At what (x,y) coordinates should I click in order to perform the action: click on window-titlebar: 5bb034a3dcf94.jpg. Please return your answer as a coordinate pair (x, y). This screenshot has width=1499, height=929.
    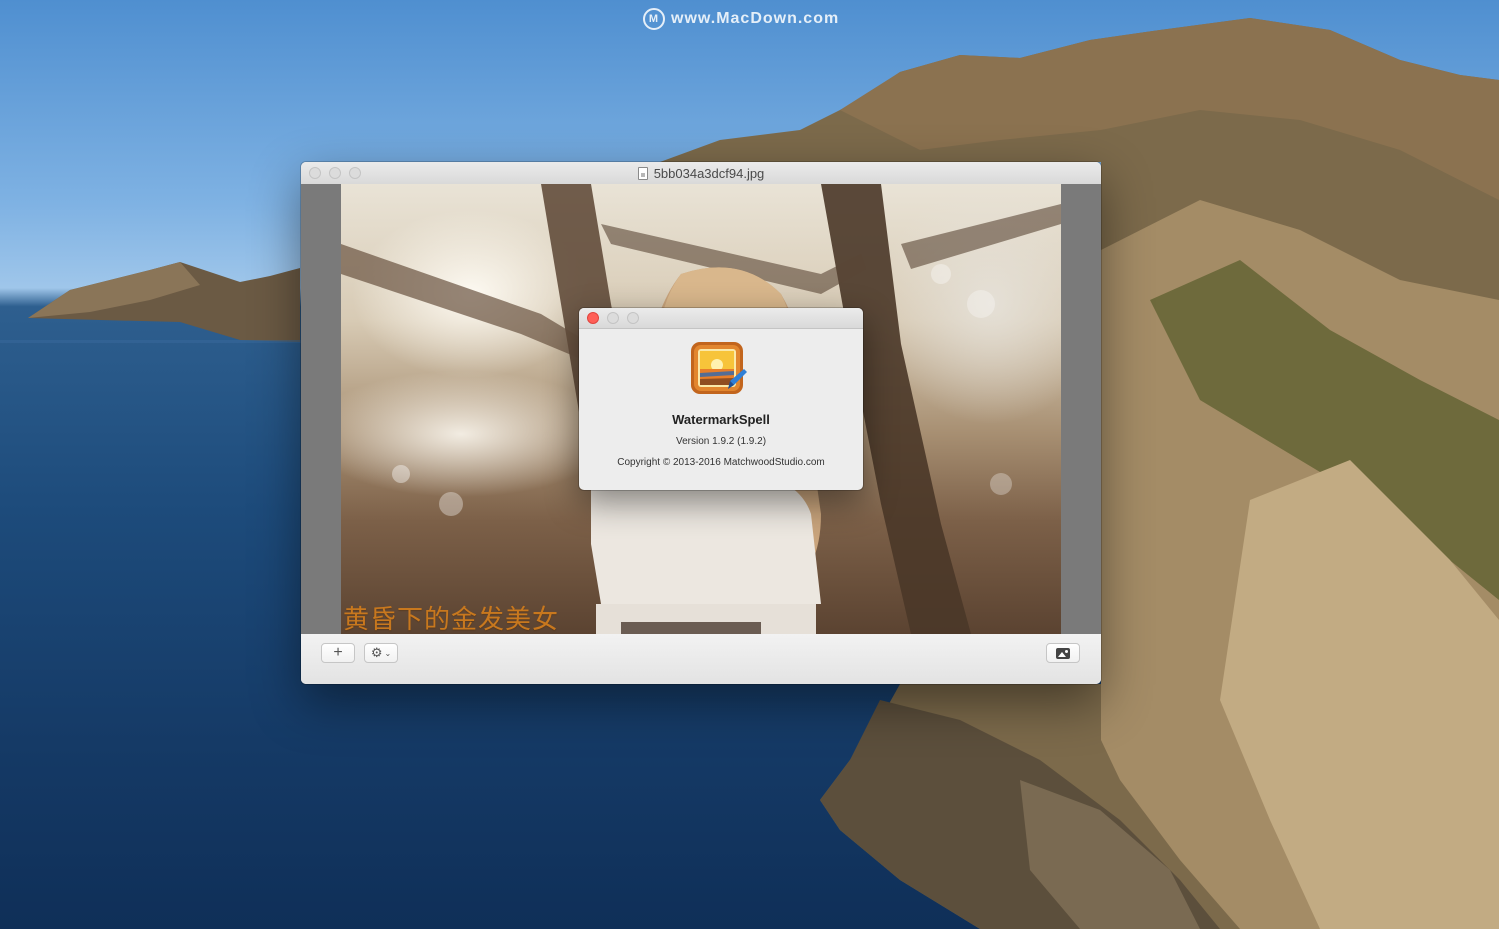
    Looking at the image, I should click on (701, 173).